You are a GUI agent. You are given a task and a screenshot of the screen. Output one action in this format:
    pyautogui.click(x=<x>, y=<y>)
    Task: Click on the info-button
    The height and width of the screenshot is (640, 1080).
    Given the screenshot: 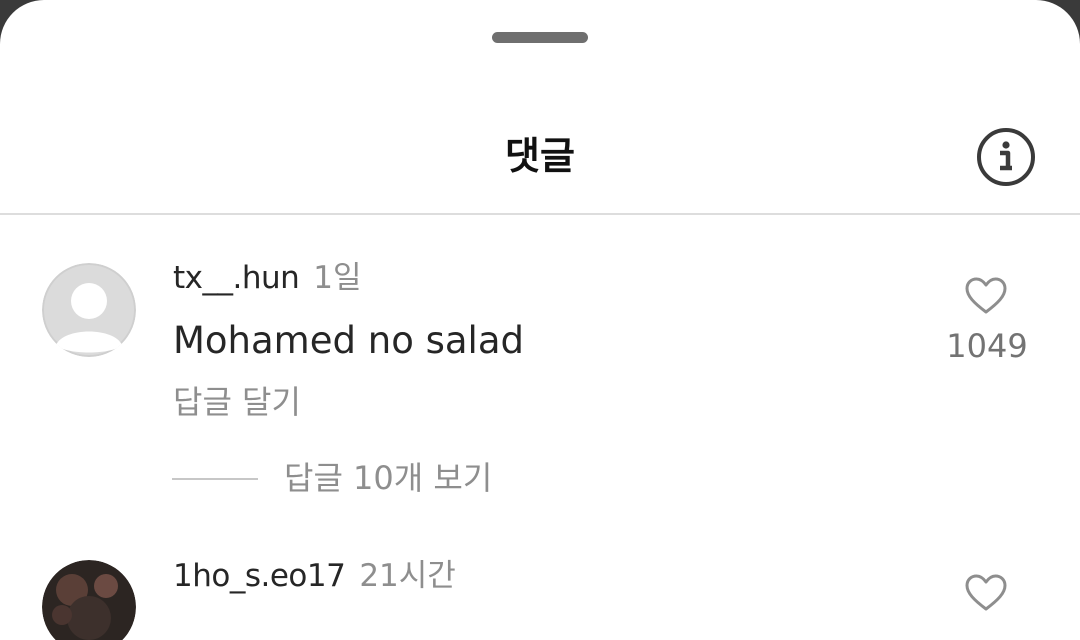 What is the action you would take?
    pyautogui.click(x=1006, y=157)
    